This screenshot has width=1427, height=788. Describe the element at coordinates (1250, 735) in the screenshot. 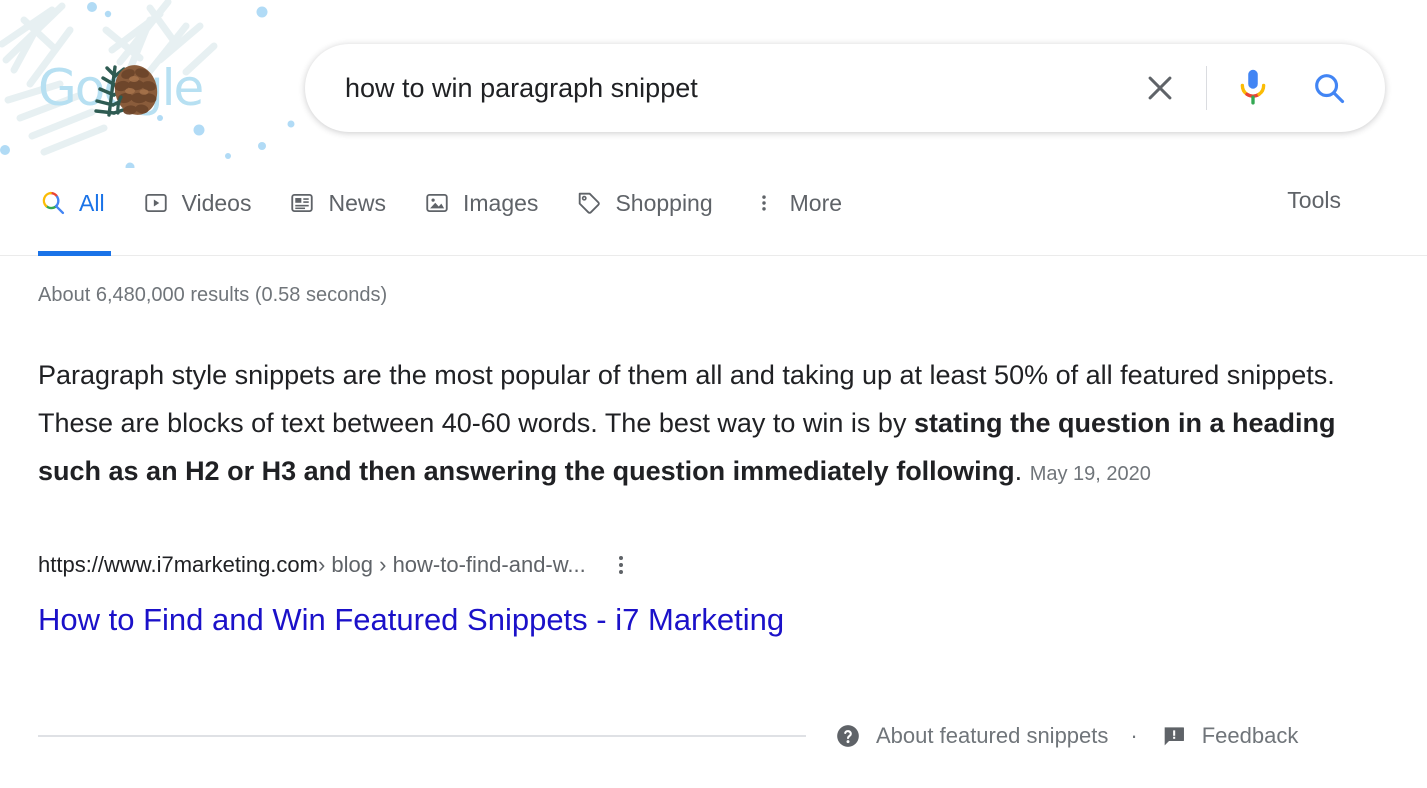

I see `feedback-label: Feedback` at that location.